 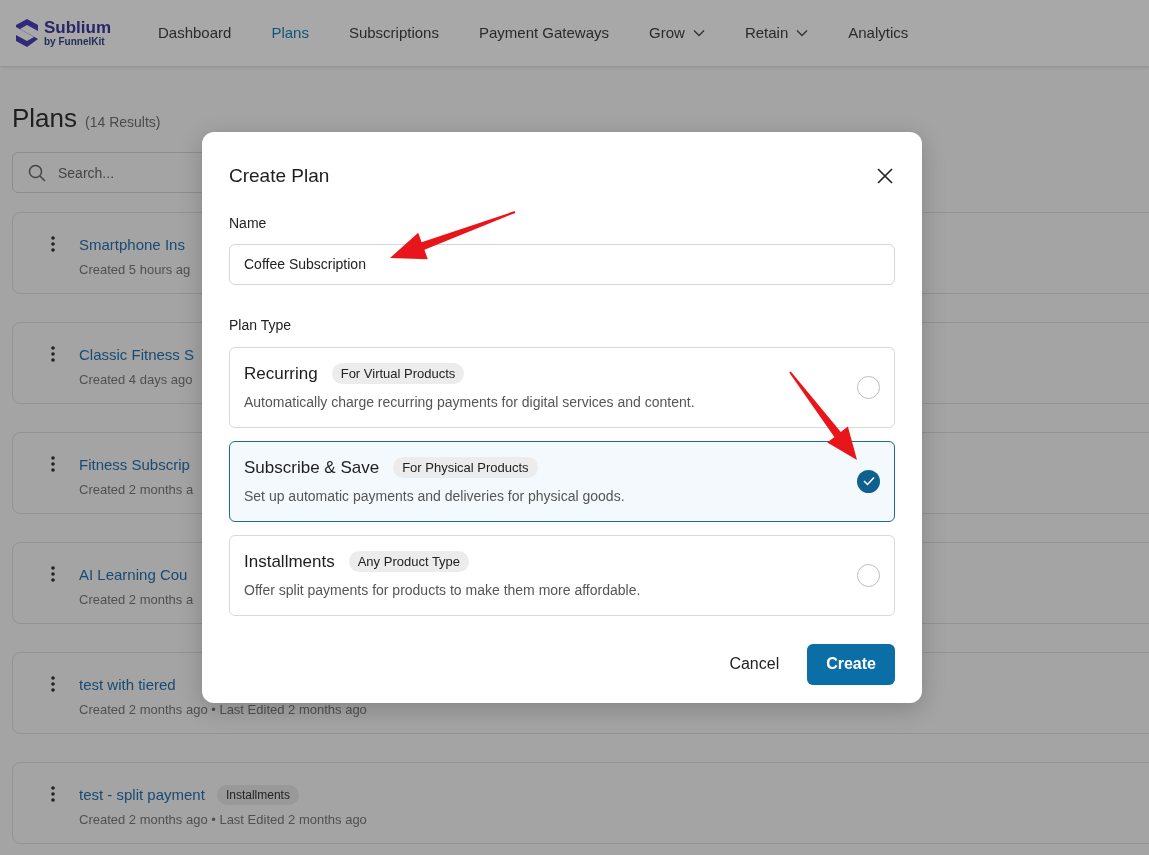 I want to click on plan-type-option: Recurring For Virtual Products Automatically charge recurring payments for digital services and content., so click(x=562, y=387).